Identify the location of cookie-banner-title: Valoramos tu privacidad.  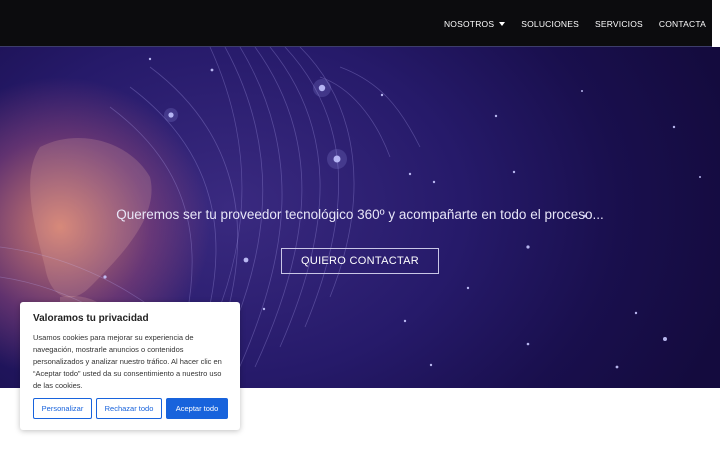
(91, 318).